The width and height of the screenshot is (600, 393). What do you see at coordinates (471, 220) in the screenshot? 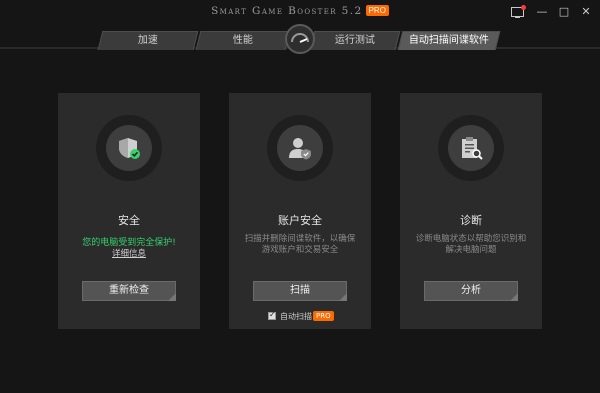
I see `diagnose-title: 诊断` at bounding box center [471, 220].